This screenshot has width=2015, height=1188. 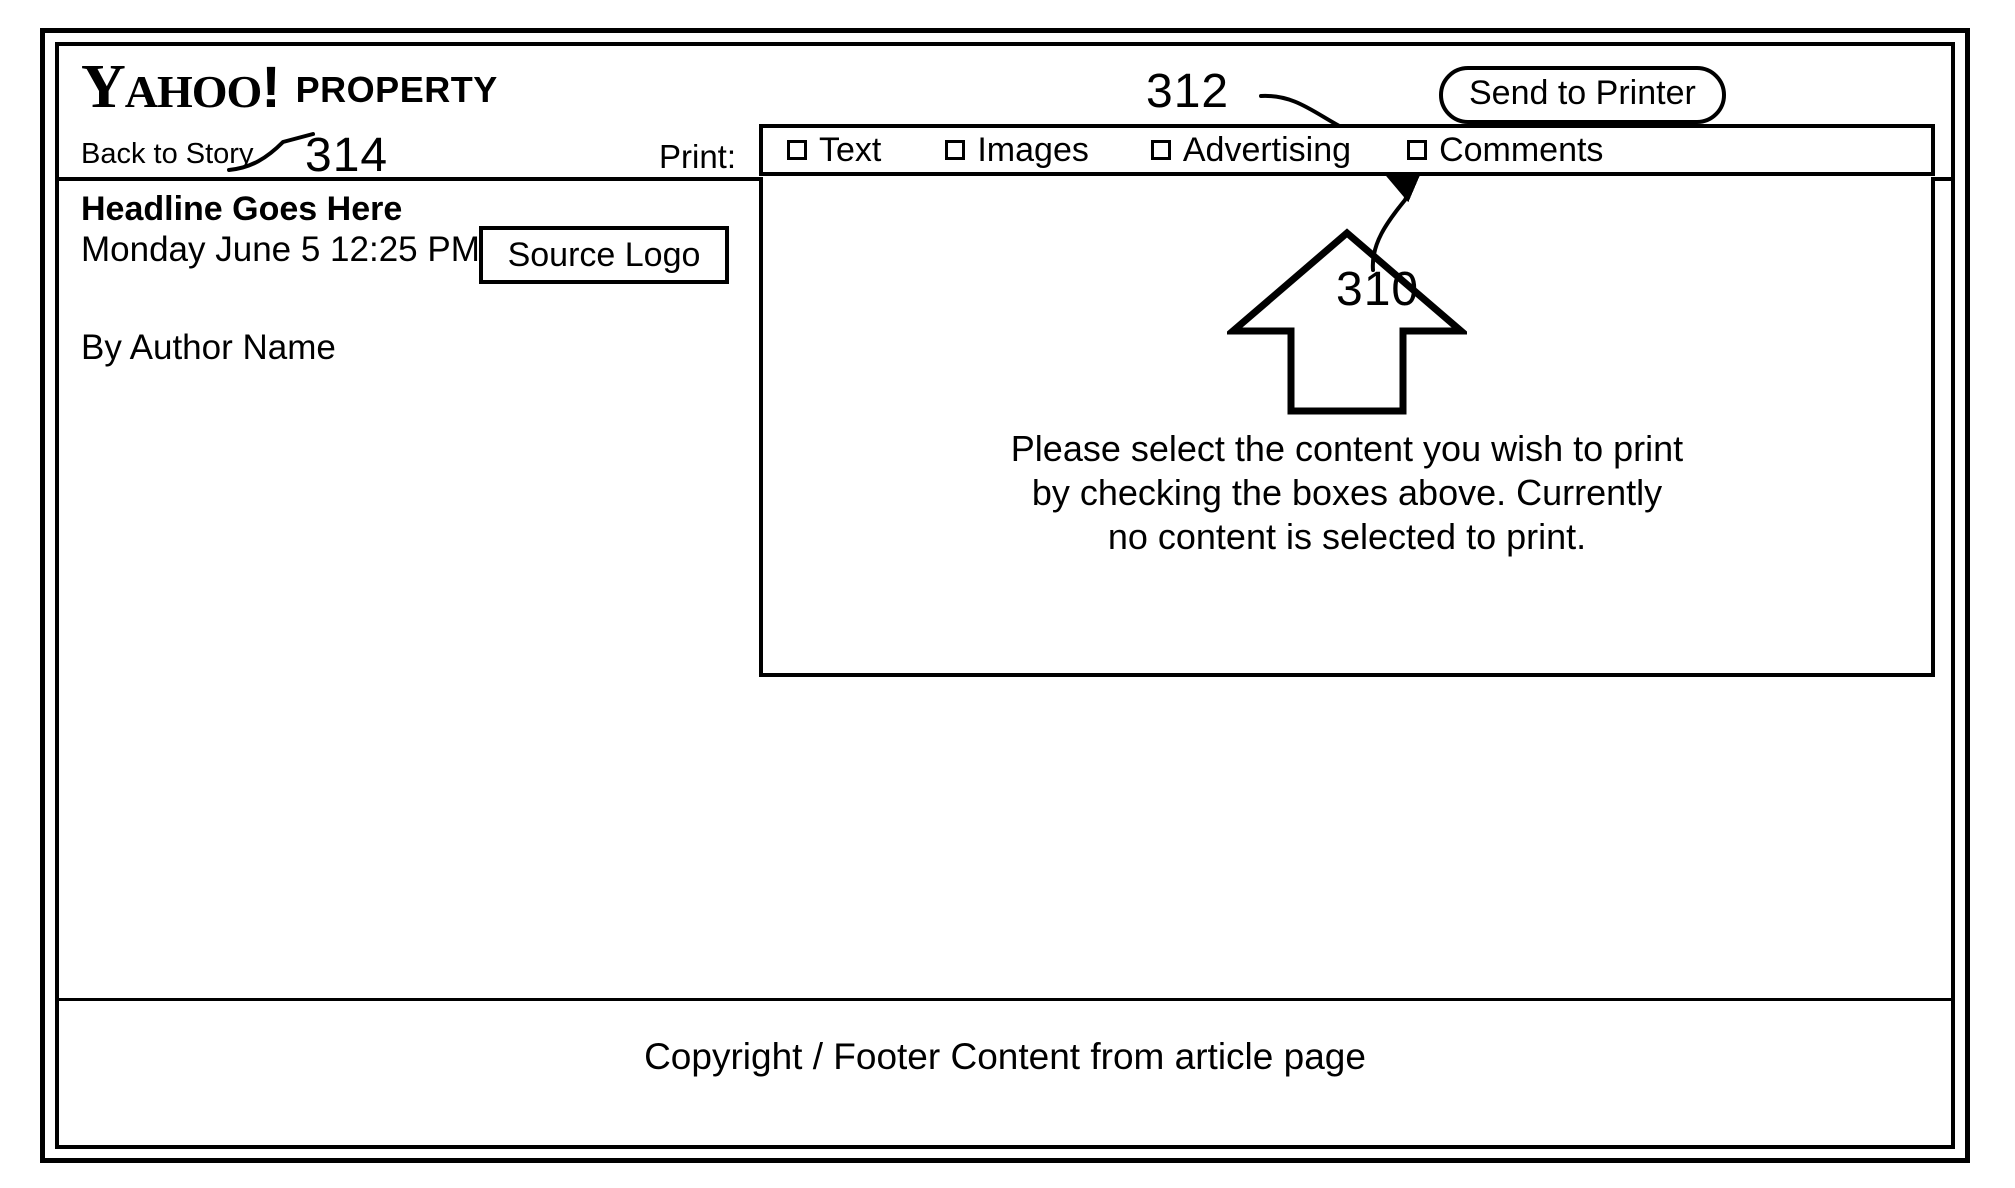 What do you see at coordinates (270, 87) in the screenshot?
I see `logo-exclamation: !` at bounding box center [270, 87].